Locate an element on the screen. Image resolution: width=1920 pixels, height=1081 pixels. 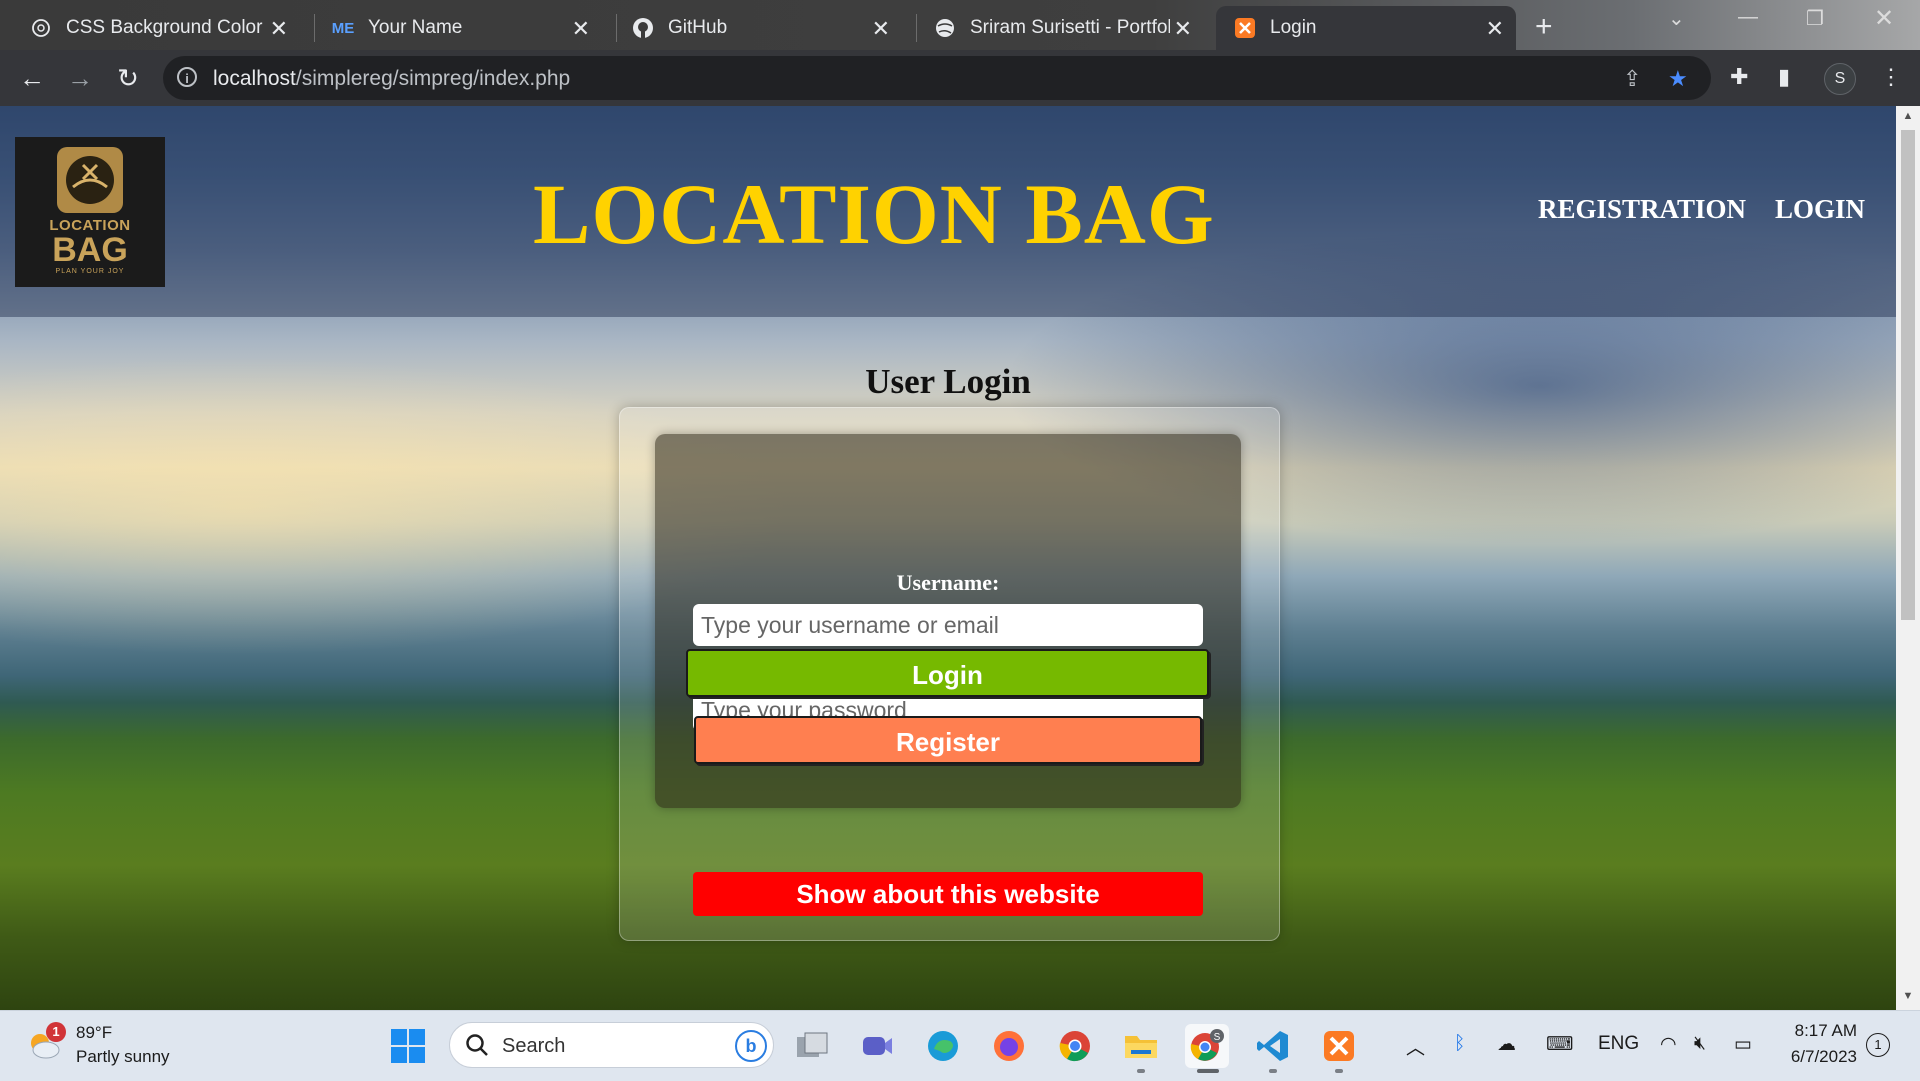
tab-title: Your Name is located at coordinates (415, 27).